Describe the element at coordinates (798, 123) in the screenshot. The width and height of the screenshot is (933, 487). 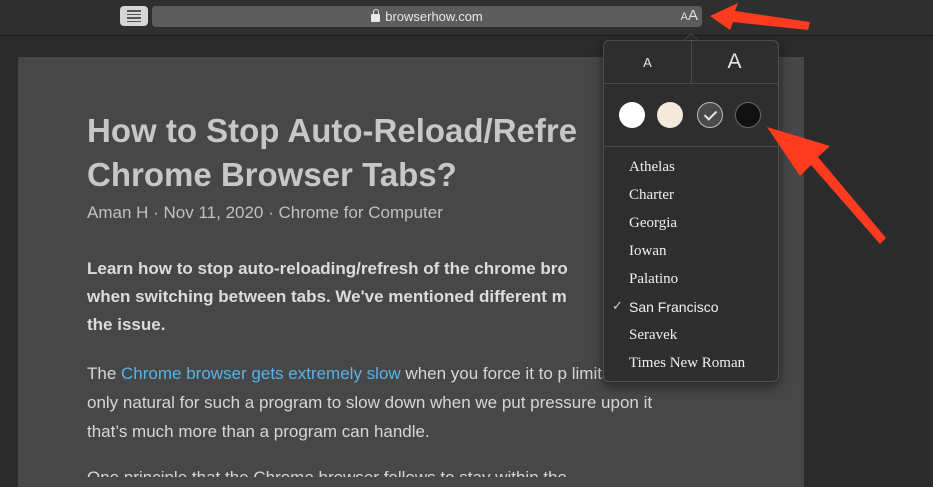
I see `annotation-arrows` at that location.